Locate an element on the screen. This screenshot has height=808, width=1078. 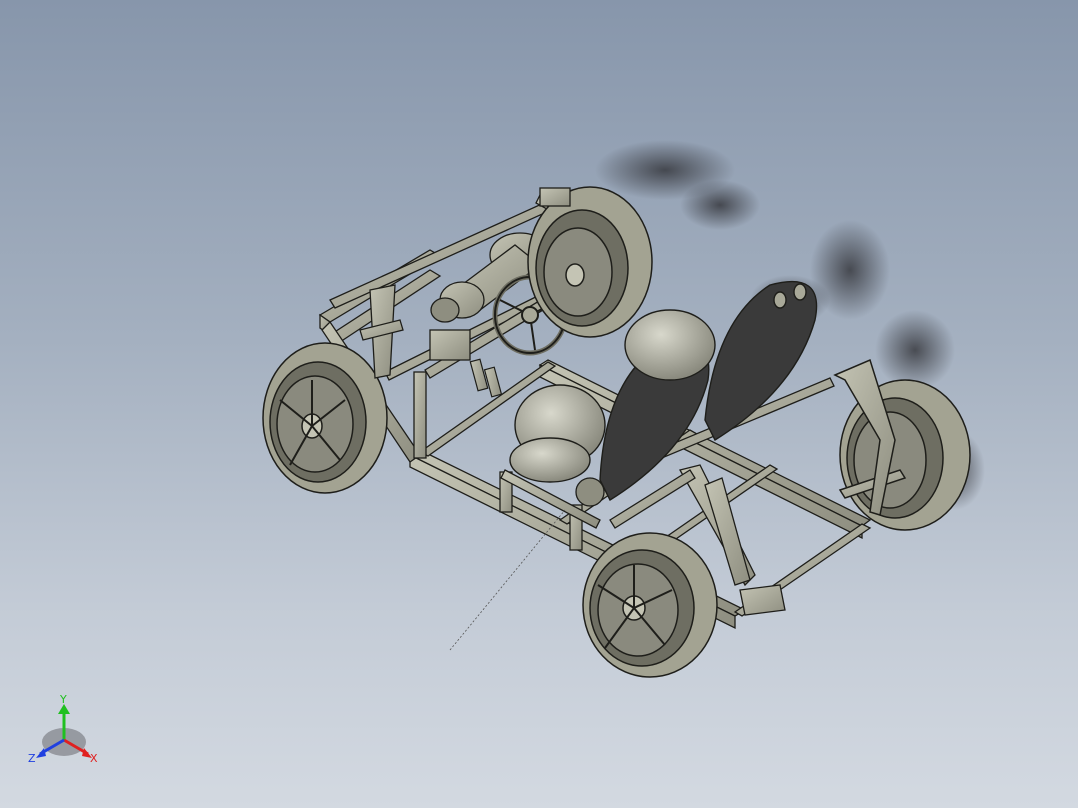
z-axis-arrow is located at coordinates (41, 753).